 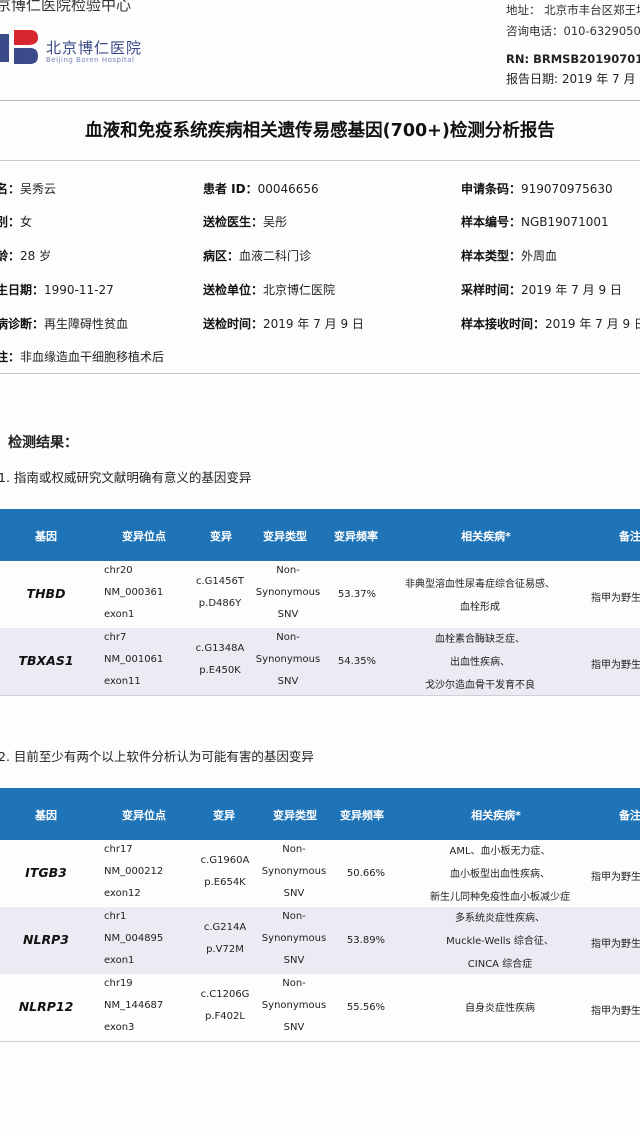 I want to click on variant: c.G214A, so click(x=225, y=927).